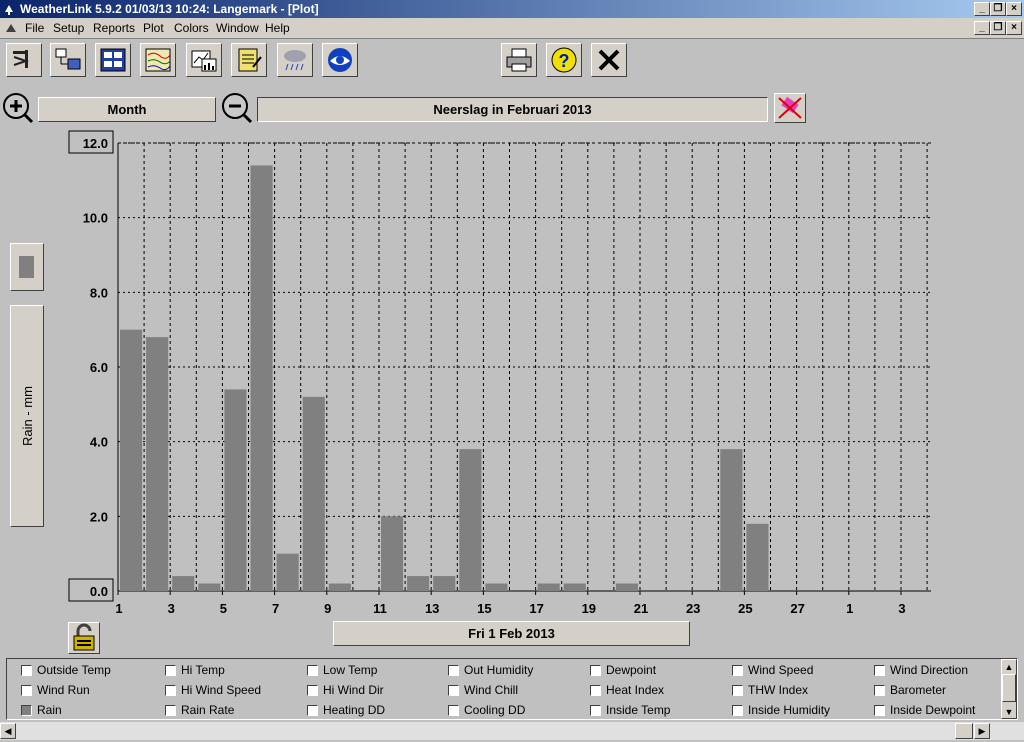 This screenshot has width=1024, height=742. Describe the element at coordinates (511, 633) in the screenshot. I see `date-selector: Fri 1 Feb 2013` at that location.